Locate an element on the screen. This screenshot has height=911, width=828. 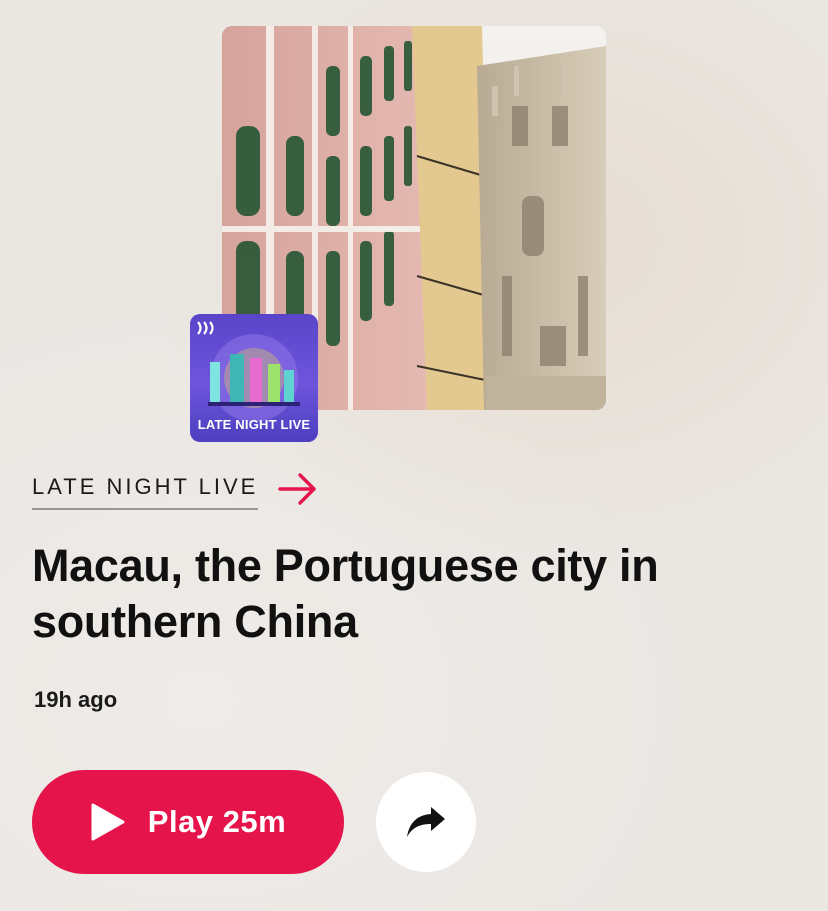
program-thumbnail: LATE NIGHT LIVE is located at coordinates (254, 378).